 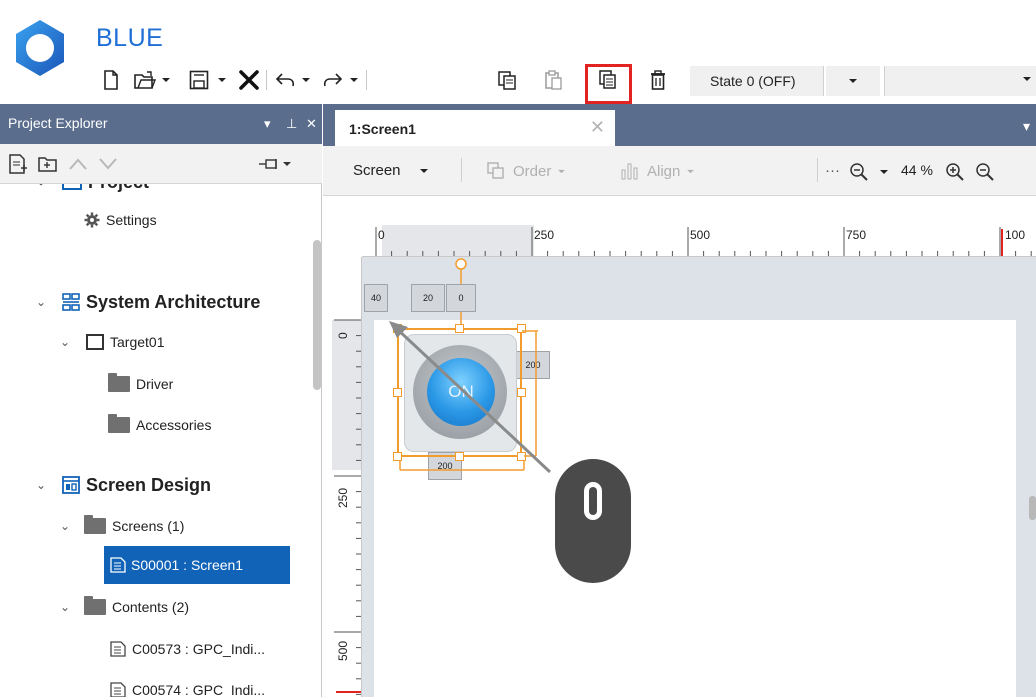 I want to click on canvas-overlay, so click(x=510, y=420).